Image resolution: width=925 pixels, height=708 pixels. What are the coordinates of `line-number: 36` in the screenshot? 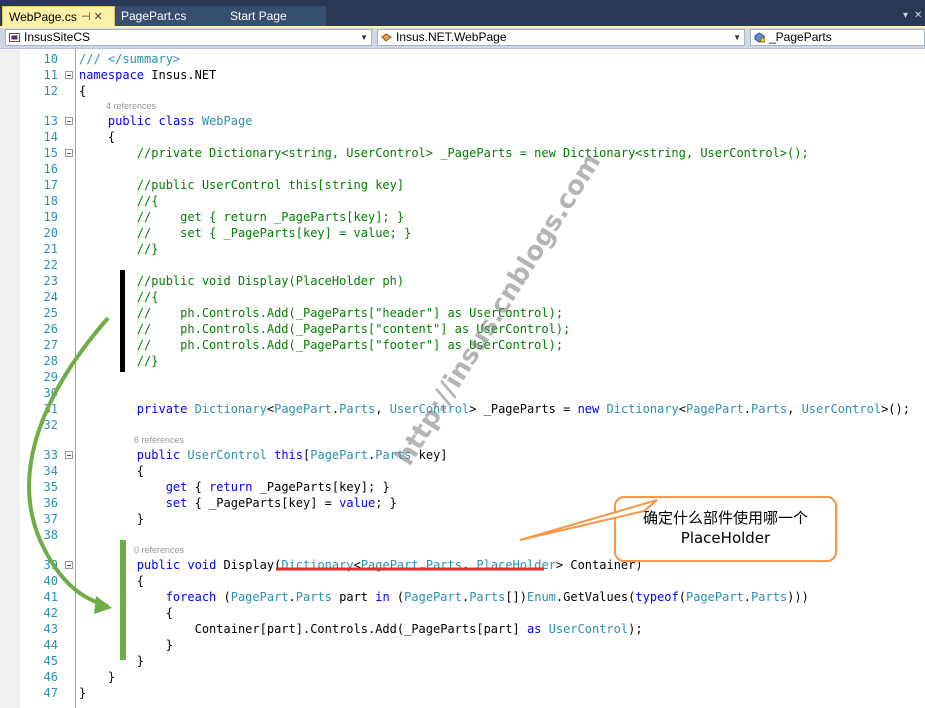 It's located at (50, 503).